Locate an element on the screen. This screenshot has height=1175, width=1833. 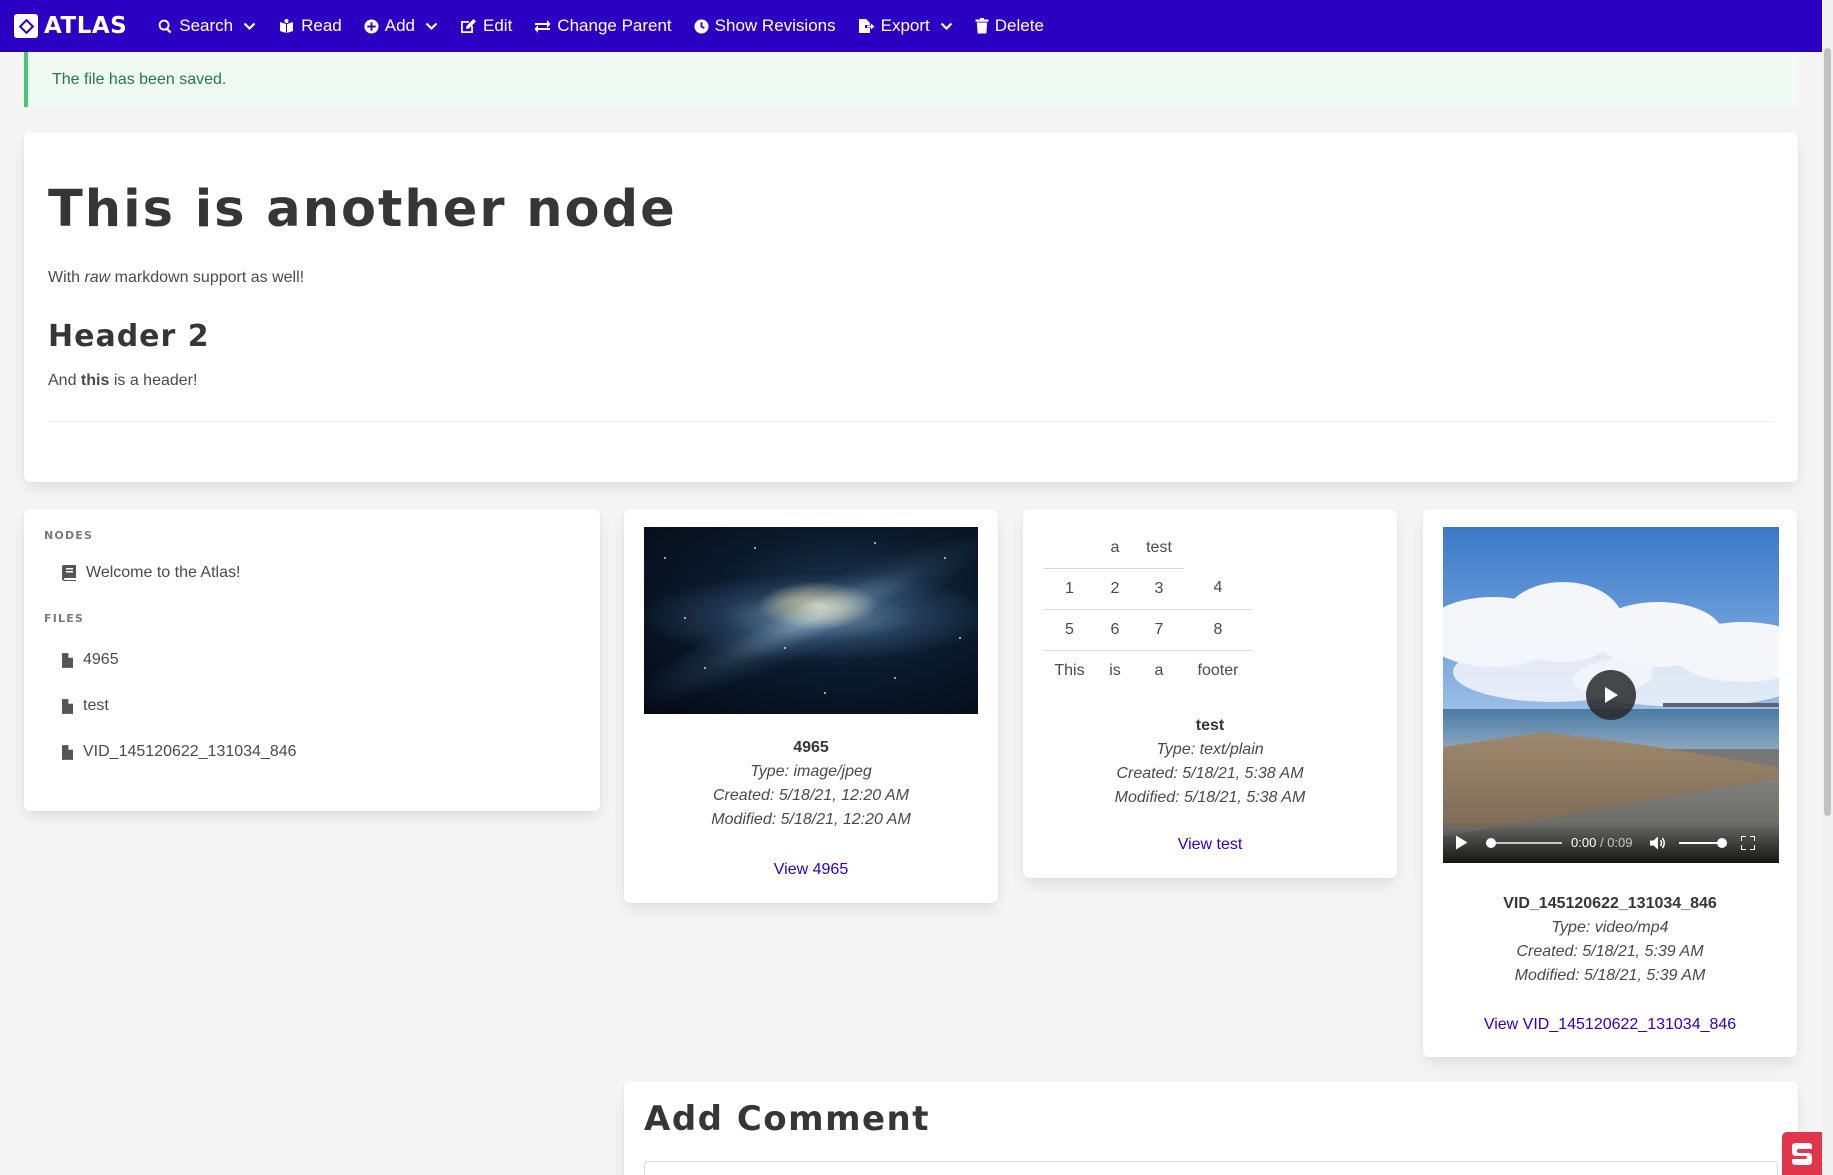
nav-show-revisions: Show Revisions is located at coordinates (765, 26).